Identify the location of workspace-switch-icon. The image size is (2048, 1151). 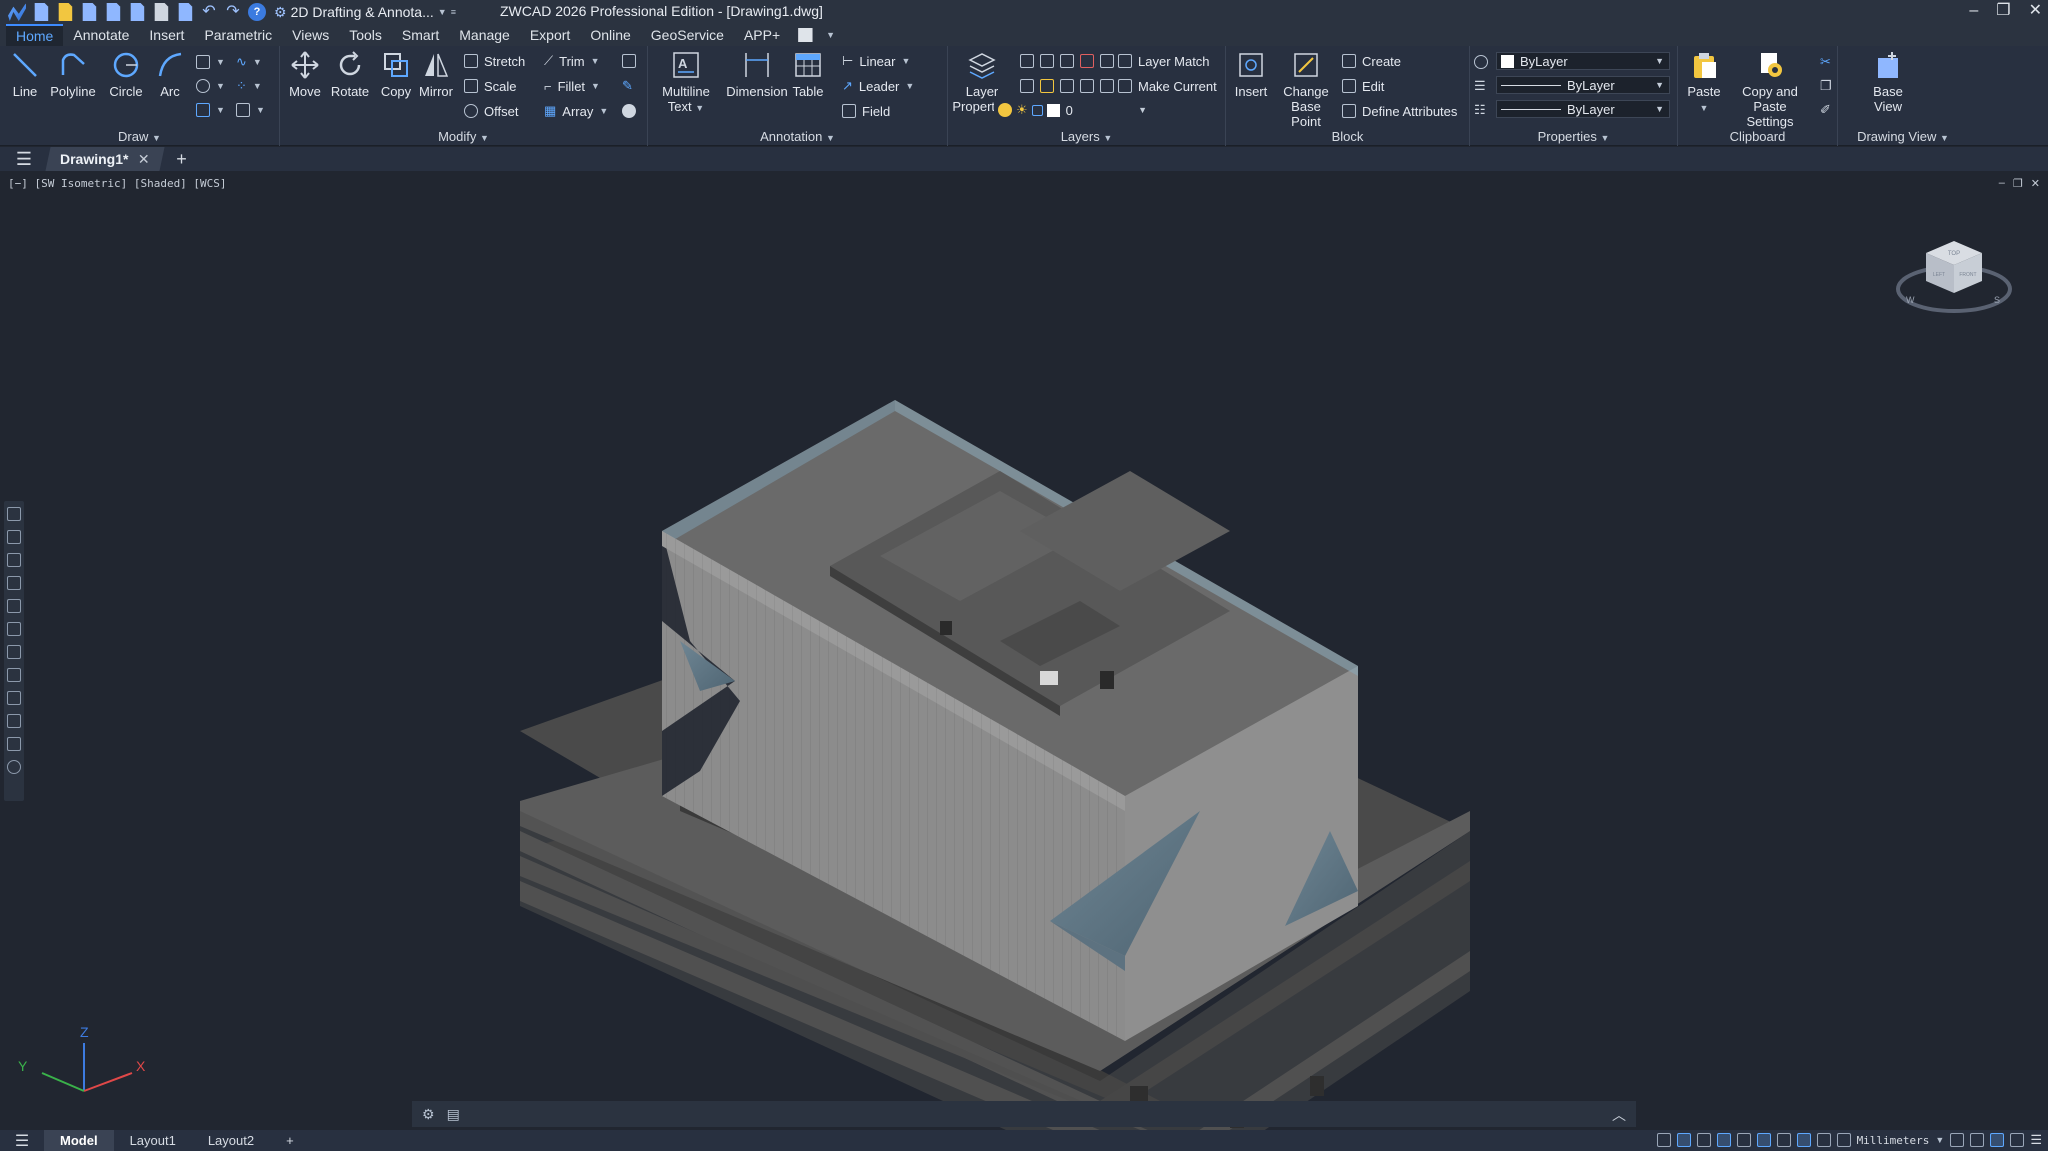
(1977, 1140).